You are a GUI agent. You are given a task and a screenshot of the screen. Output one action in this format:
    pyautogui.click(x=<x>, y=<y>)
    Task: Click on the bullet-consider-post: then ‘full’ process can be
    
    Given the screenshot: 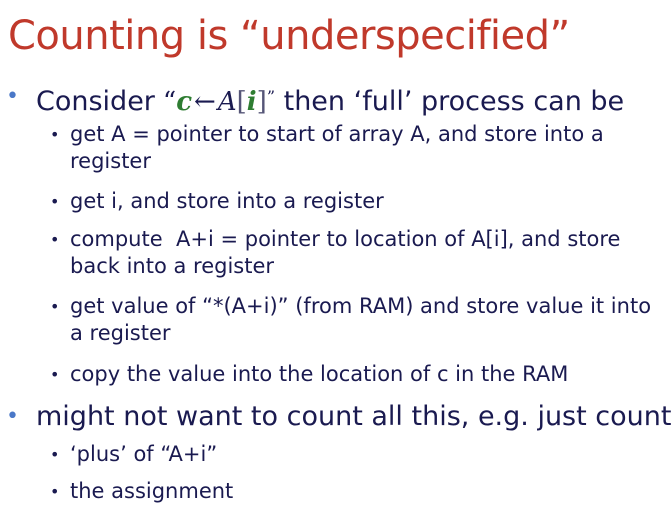 What is the action you would take?
    pyautogui.click(x=454, y=101)
    